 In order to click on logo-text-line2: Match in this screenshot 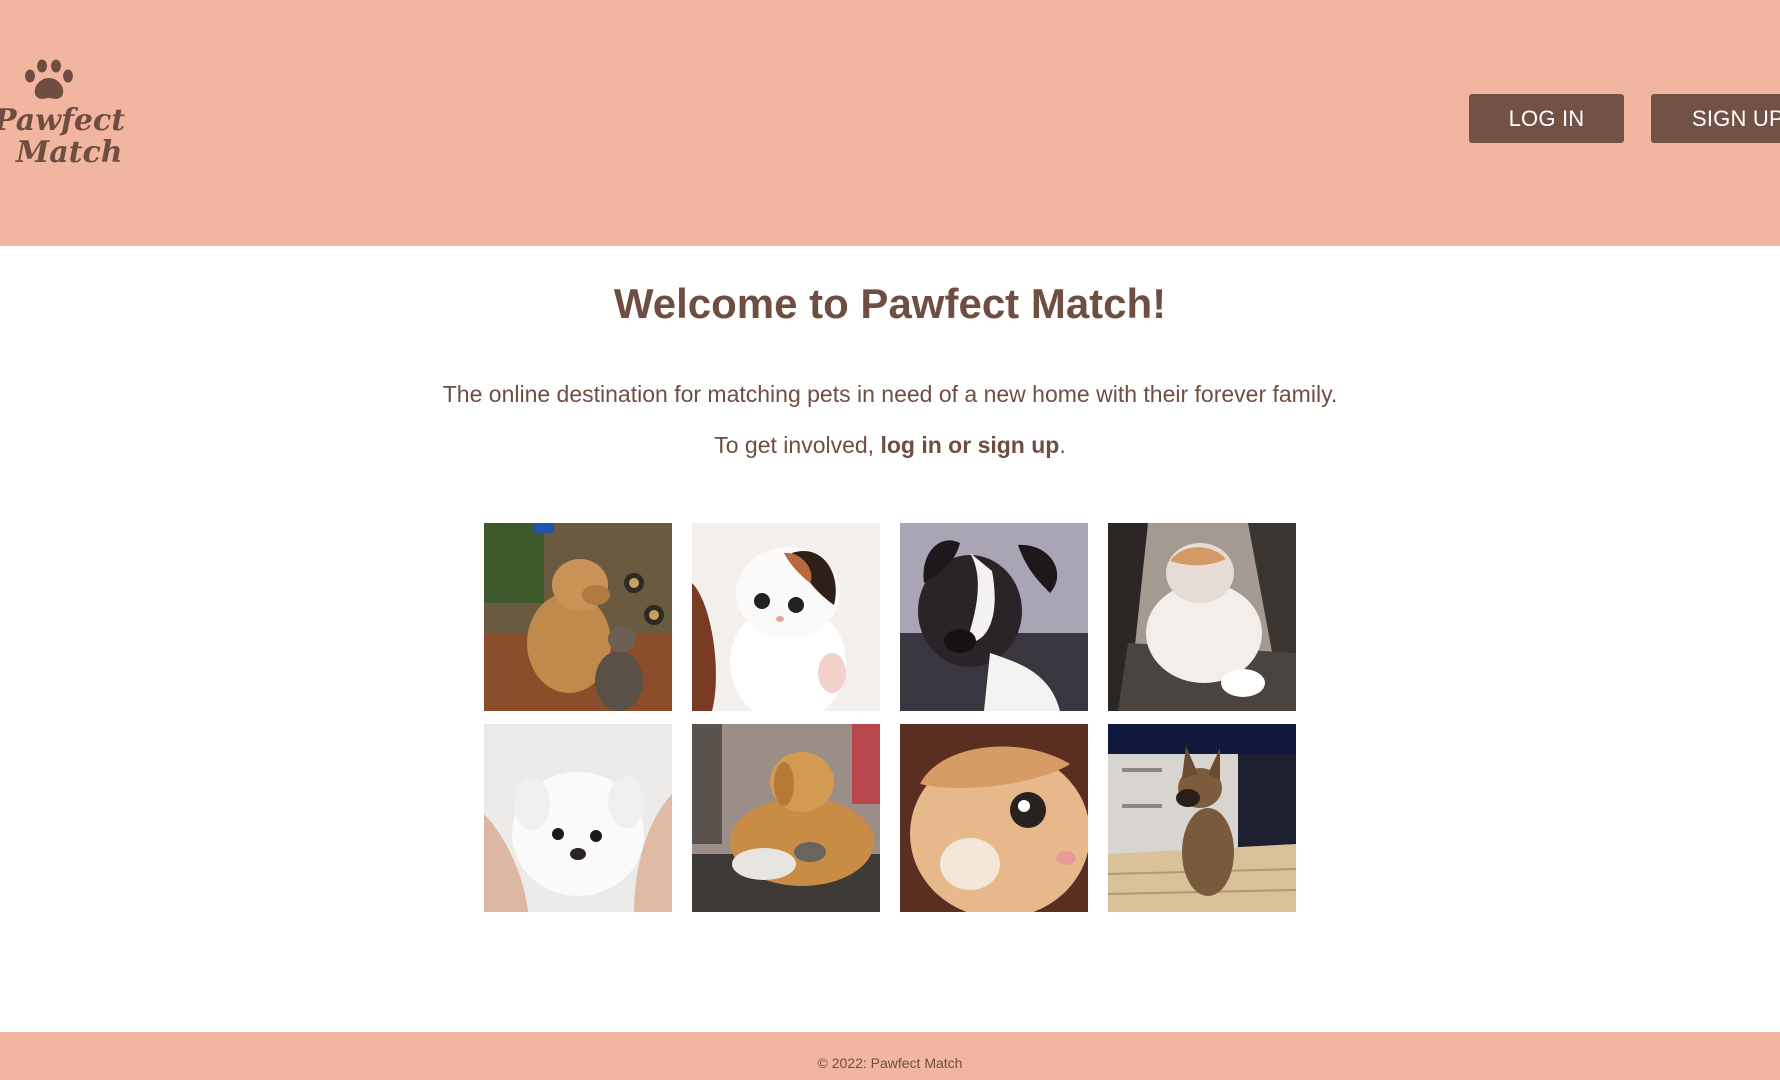, I will do `click(69, 152)`.